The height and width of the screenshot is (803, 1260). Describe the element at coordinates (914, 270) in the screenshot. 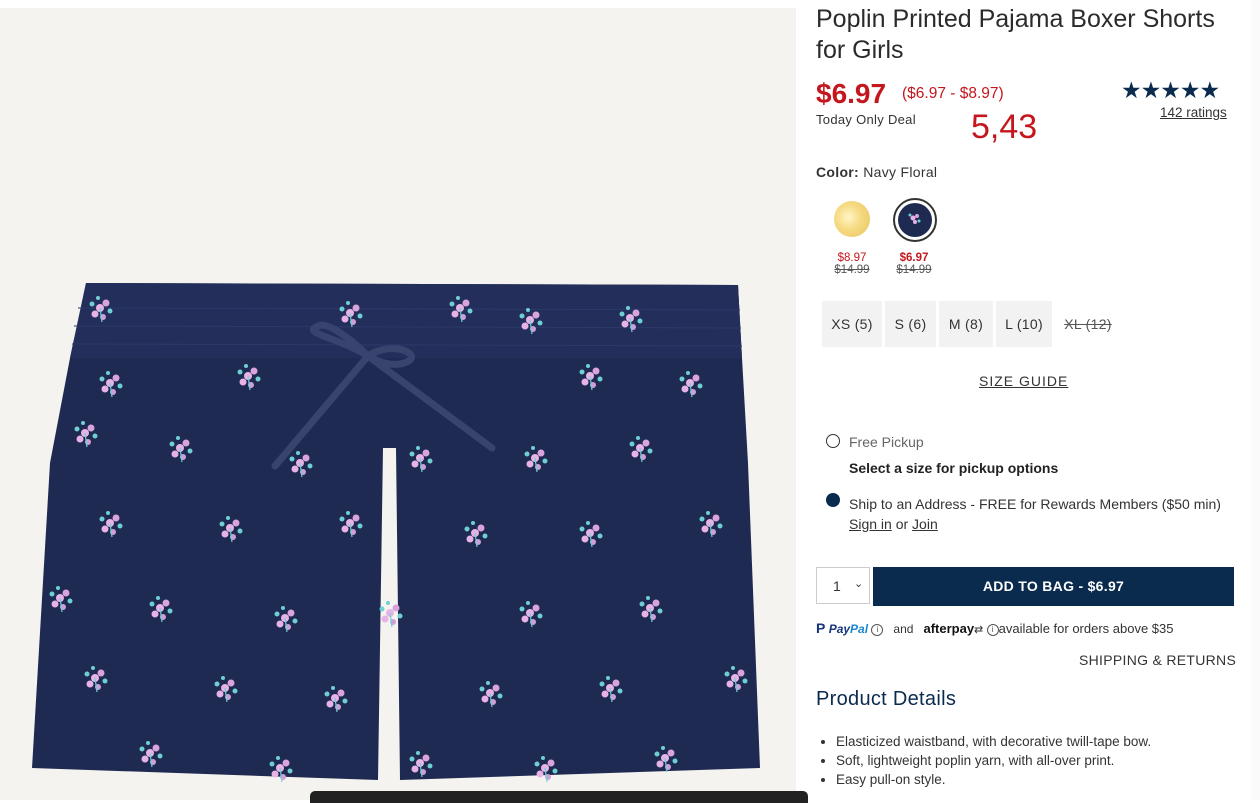

I see `swatch-2-original-price: $14.99` at that location.